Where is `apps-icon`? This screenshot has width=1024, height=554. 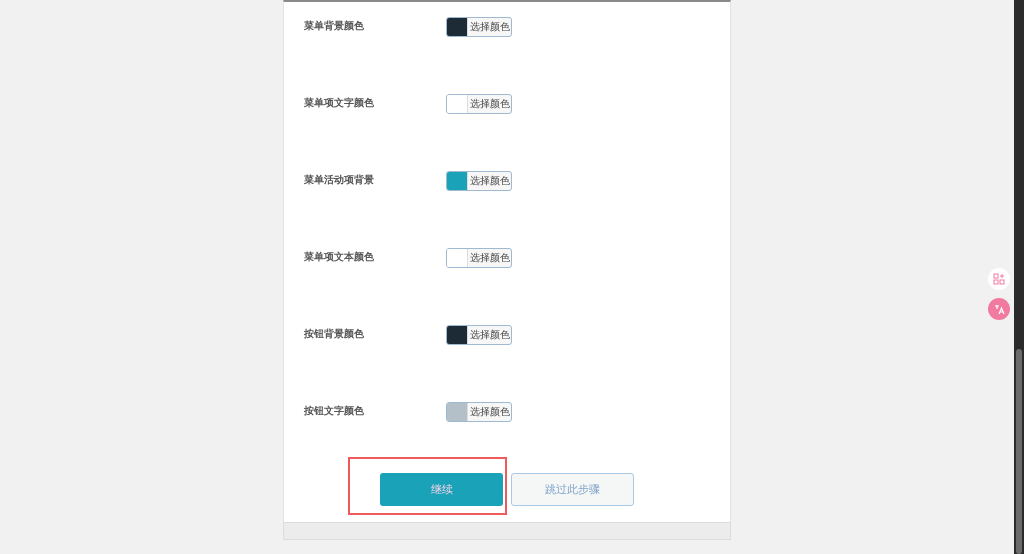
apps-icon is located at coordinates (999, 279).